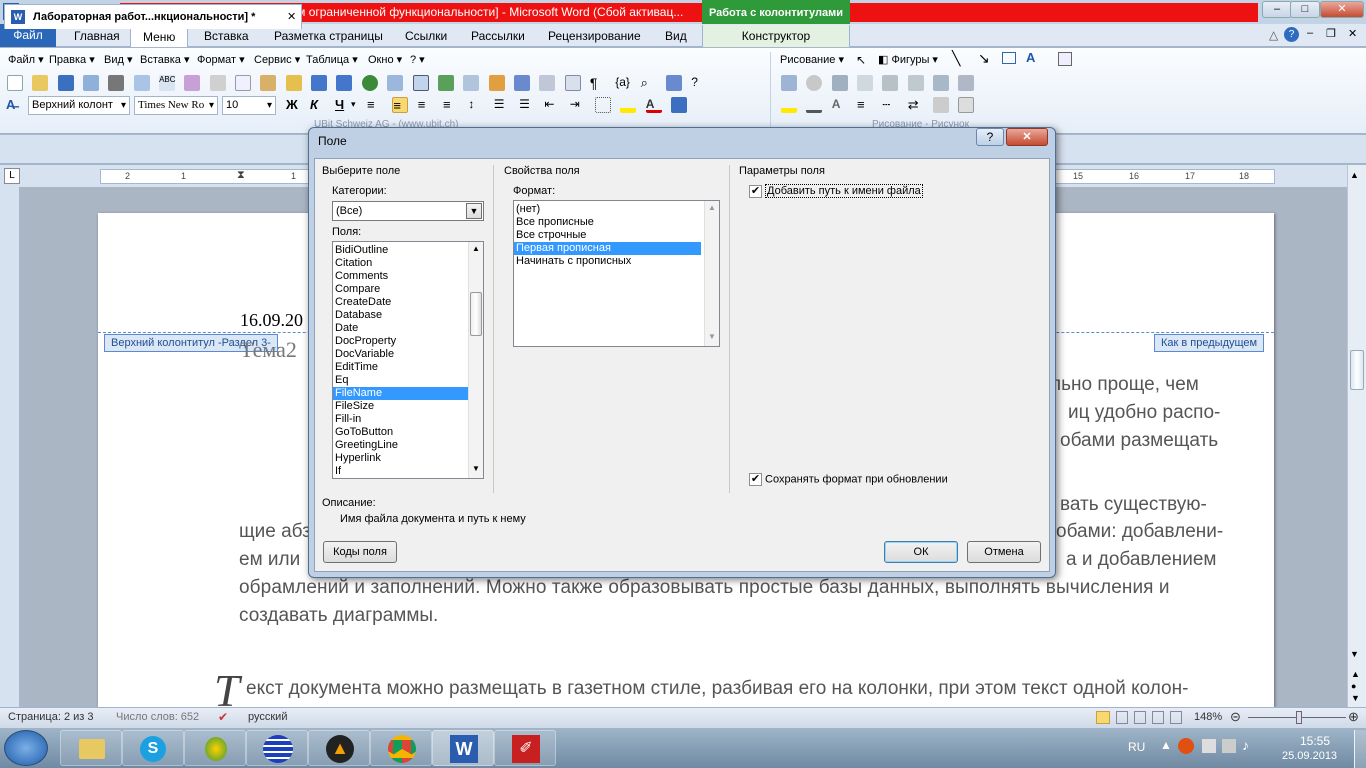 This screenshot has height=768, width=1366. I want to click on tab-view: Вид, so click(676, 36).